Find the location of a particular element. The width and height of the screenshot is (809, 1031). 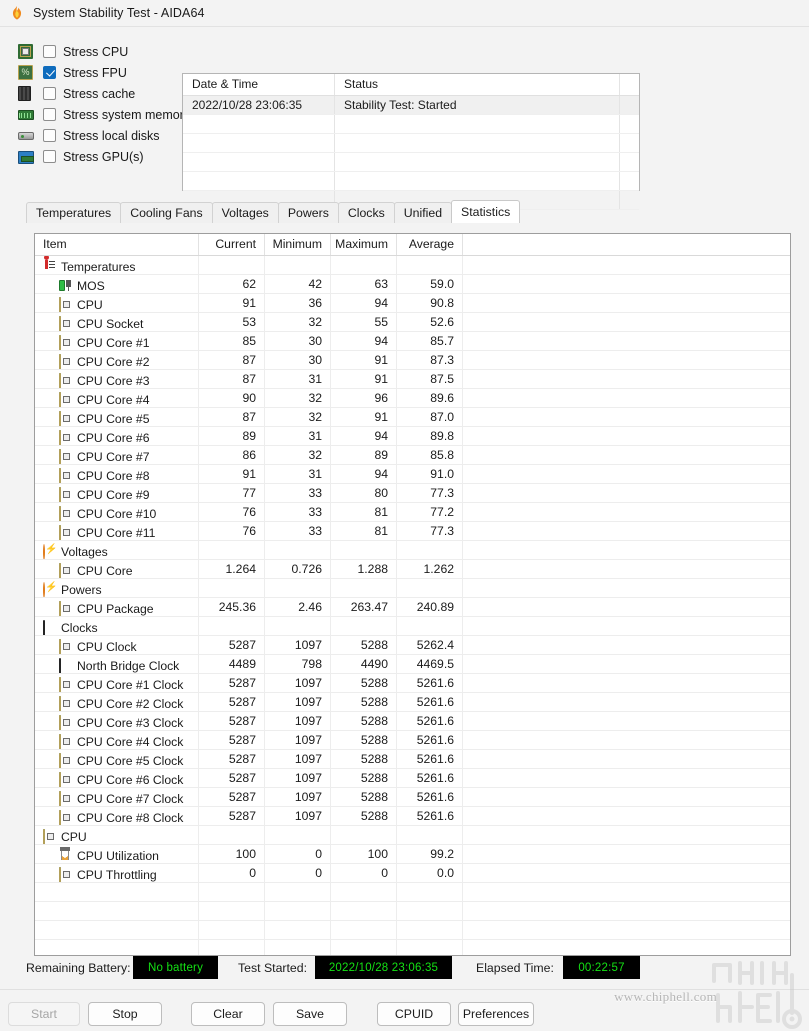

stress-option-row: % Stress FPU is located at coordinates (98, 72).